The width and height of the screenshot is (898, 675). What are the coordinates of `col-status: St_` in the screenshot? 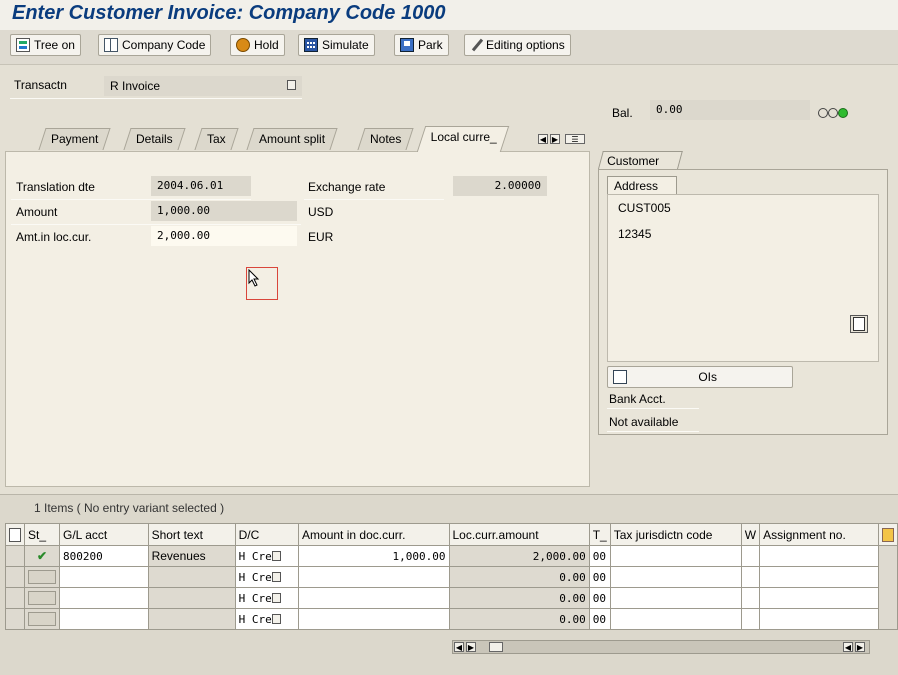 It's located at (42, 534).